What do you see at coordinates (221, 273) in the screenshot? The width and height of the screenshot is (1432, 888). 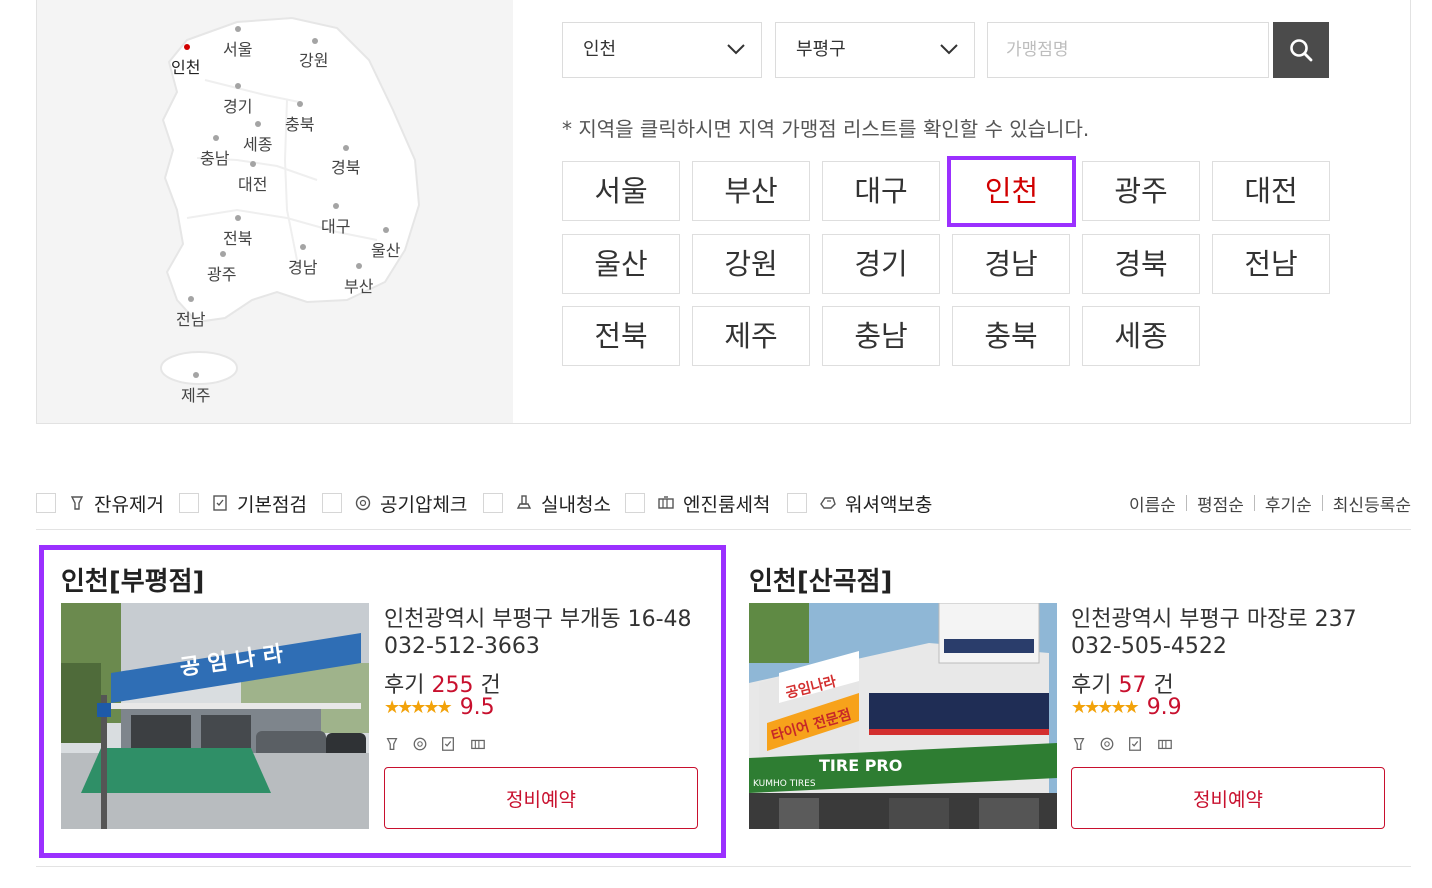 I see `map-label-gwangju: 광주` at bounding box center [221, 273].